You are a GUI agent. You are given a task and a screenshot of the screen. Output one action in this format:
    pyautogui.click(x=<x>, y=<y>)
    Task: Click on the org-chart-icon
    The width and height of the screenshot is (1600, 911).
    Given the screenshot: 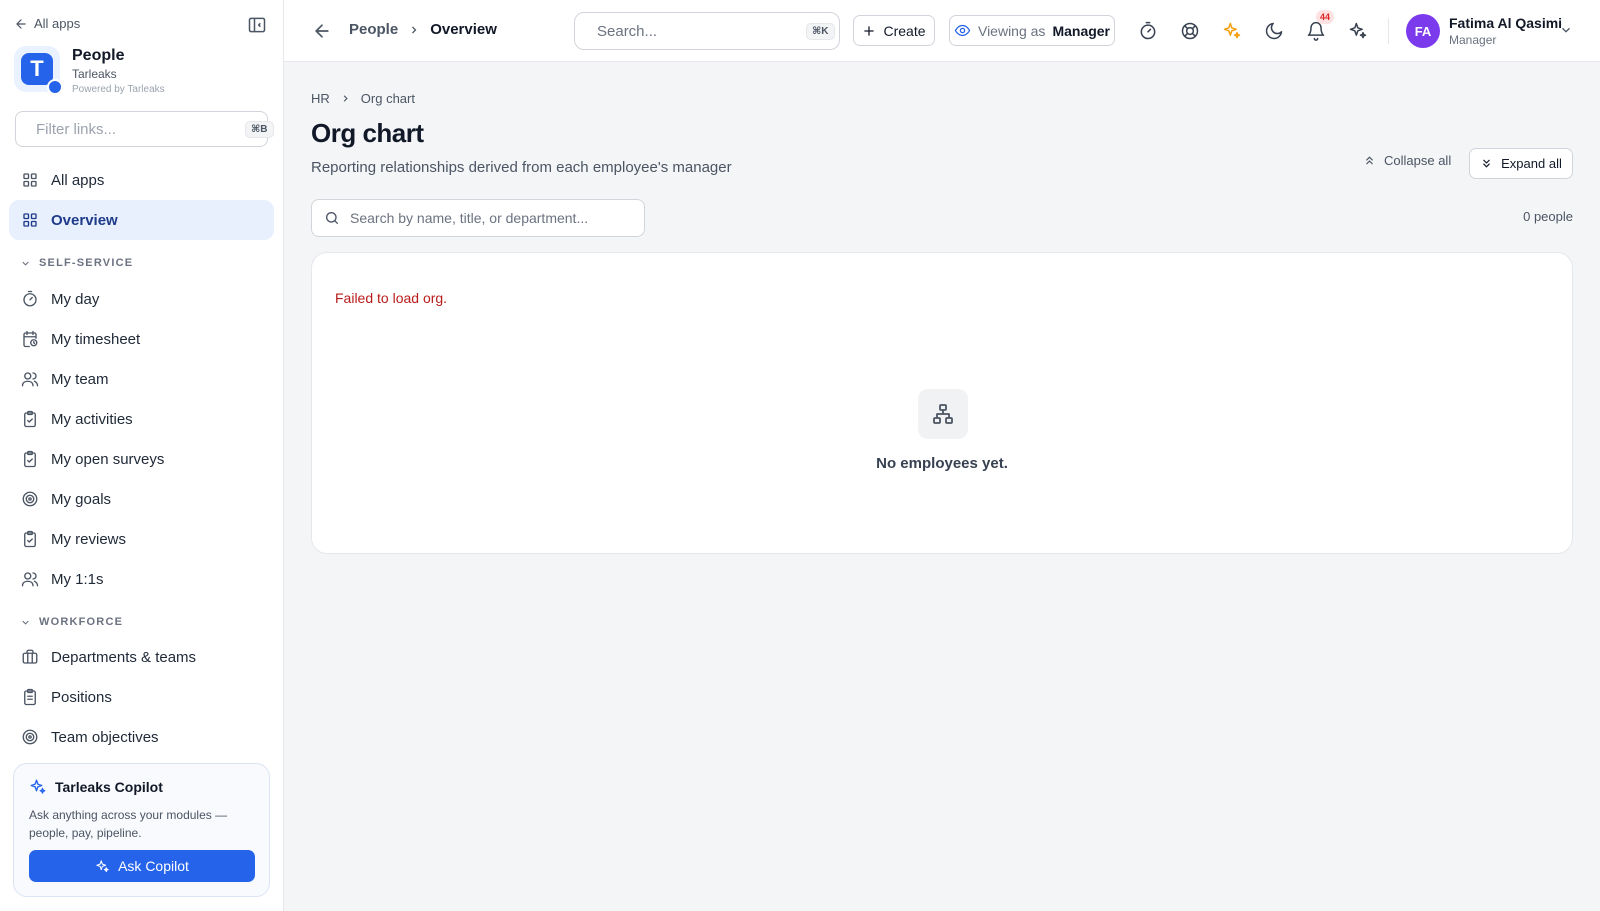 What is the action you would take?
    pyautogui.click(x=943, y=414)
    